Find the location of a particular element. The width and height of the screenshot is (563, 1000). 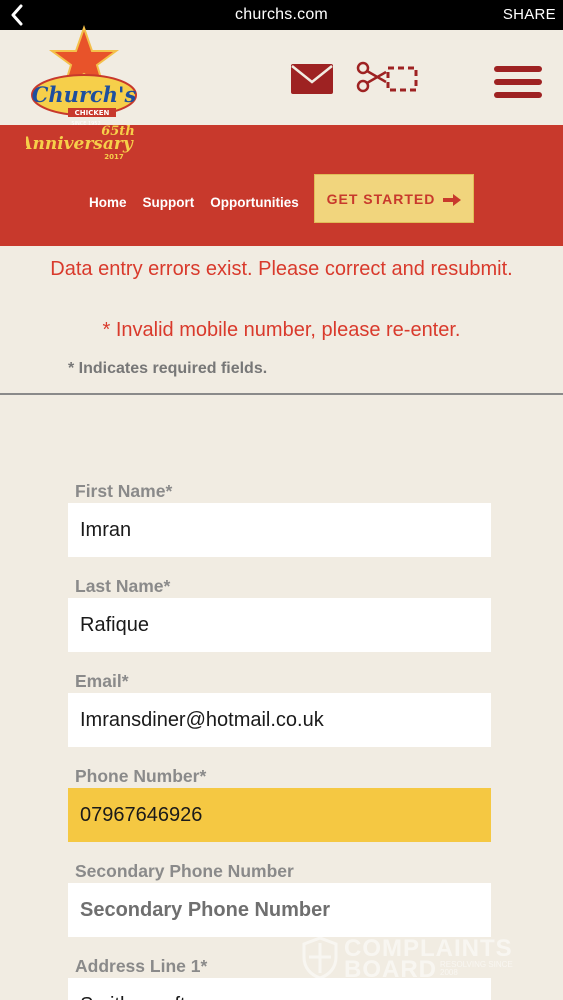

complaints-board-watermark: COMPLAINTS BOARD RESOLVING SINCE 2008 is located at coordinates (410, 958).